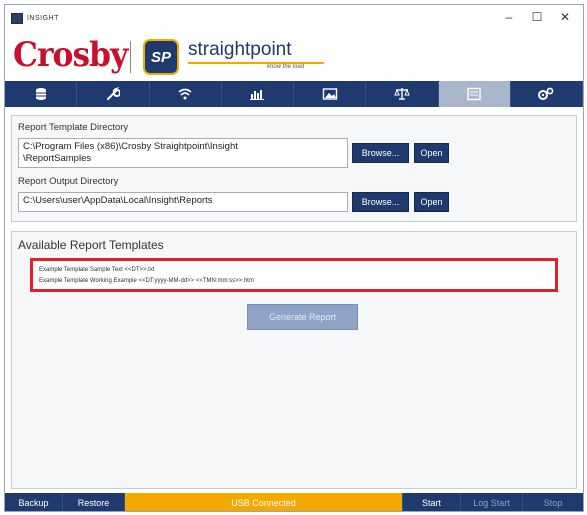  Describe the element at coordinates (264, 502) in the screenshot. I see `usb-status-badge: USB Connected` at that location.